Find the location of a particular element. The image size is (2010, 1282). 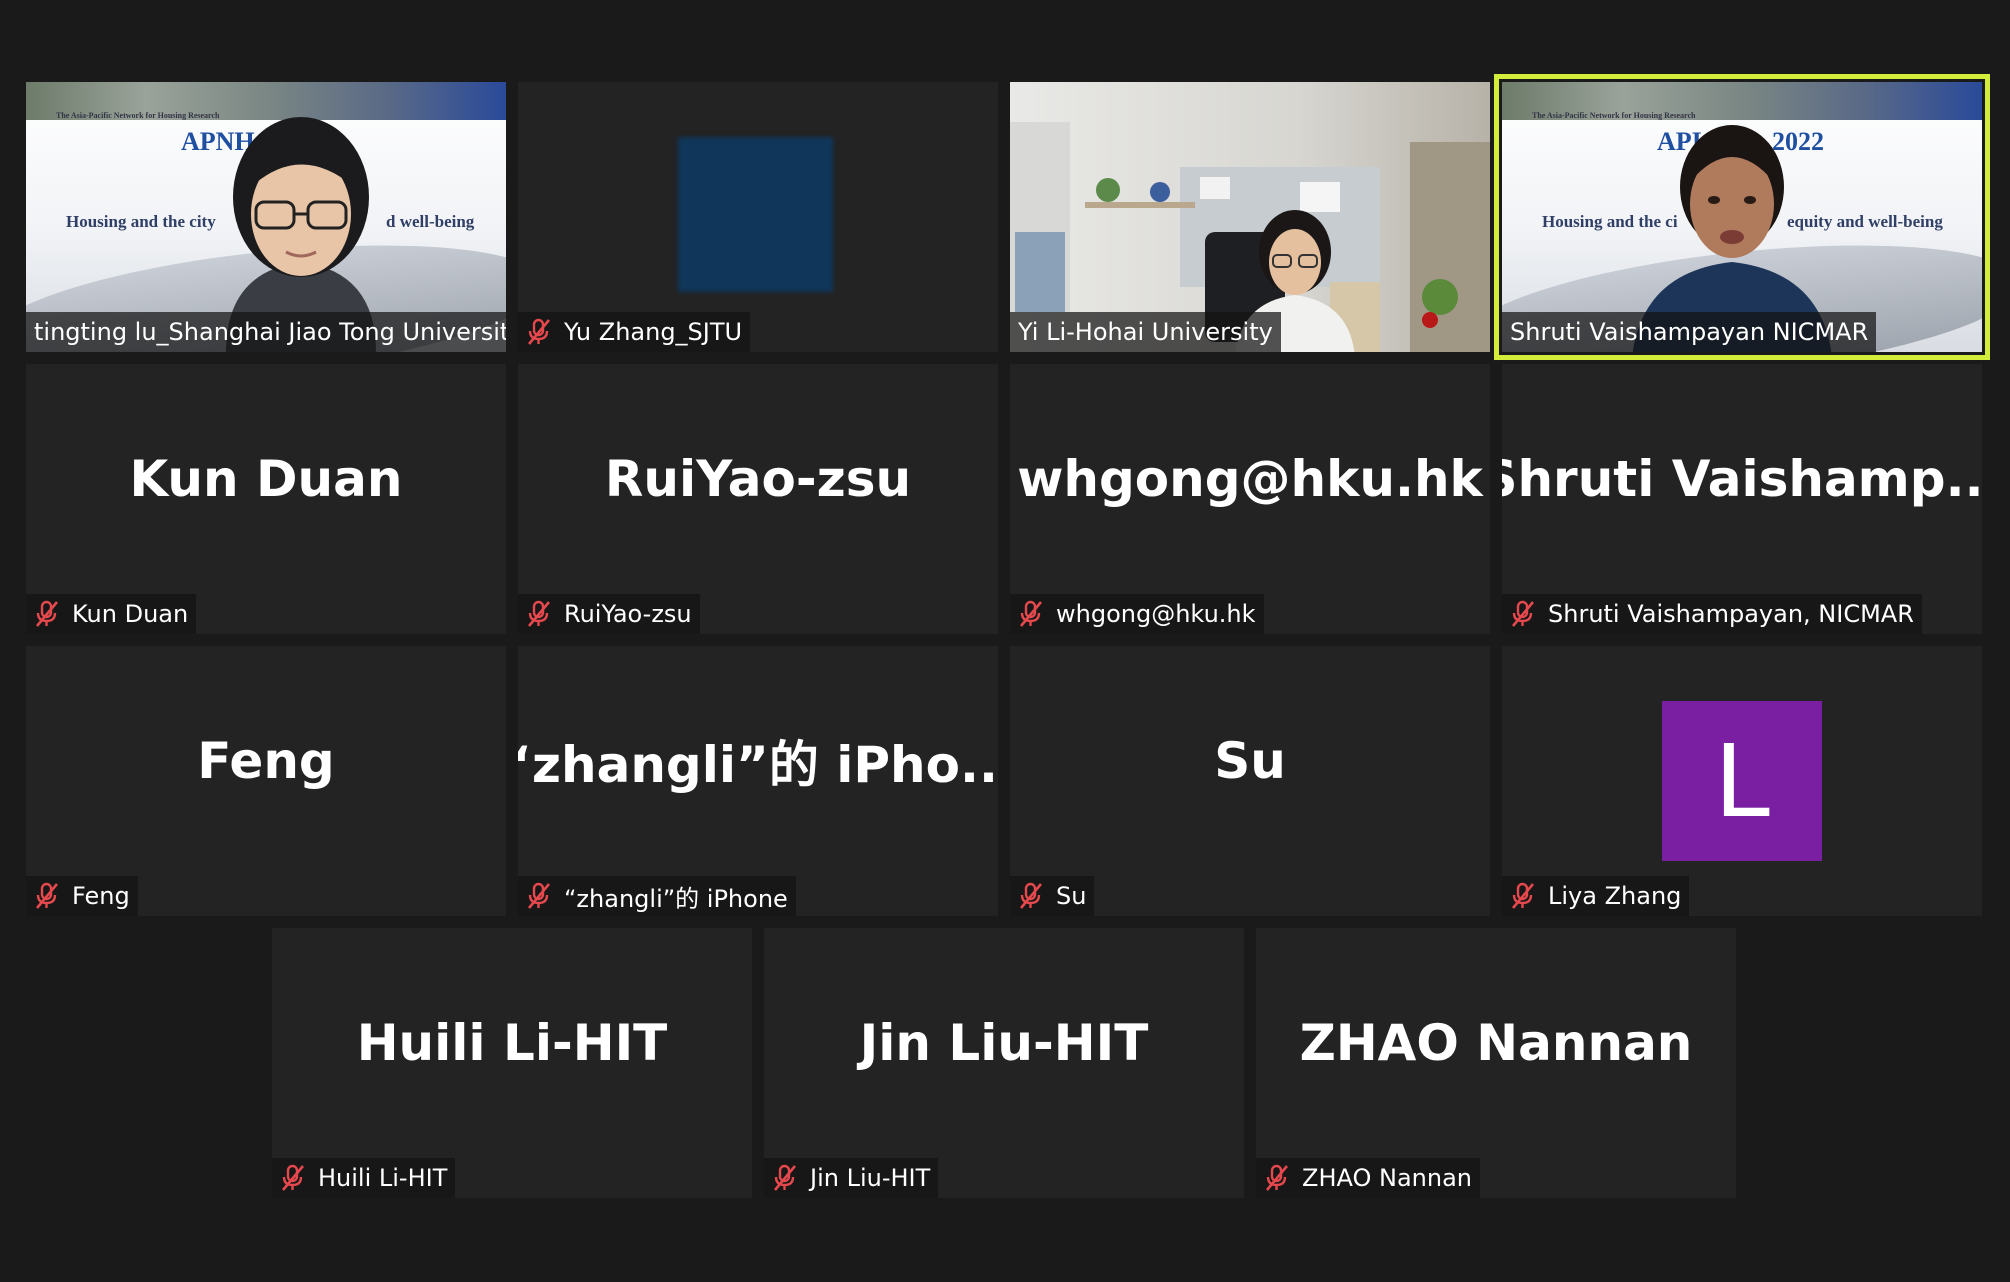

participant-tile: Su Su is located at coordinates (1250, 781).